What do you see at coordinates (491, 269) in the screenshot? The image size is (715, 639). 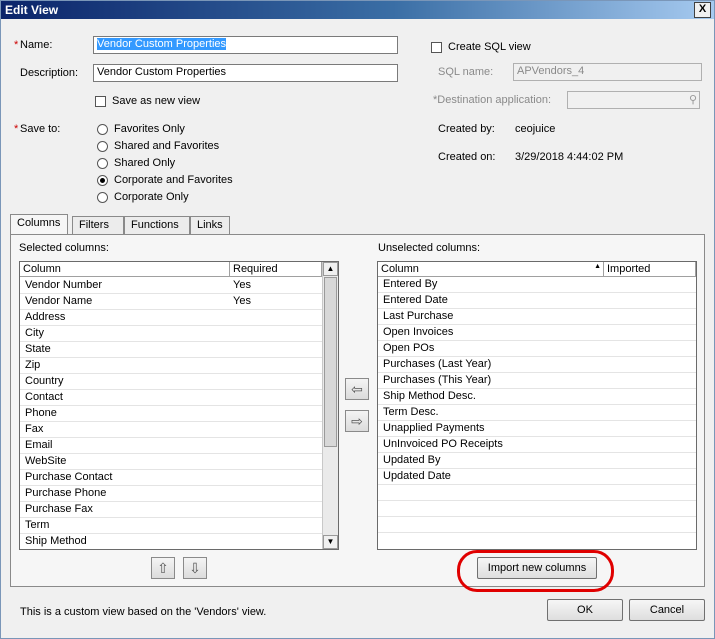 I see `column-header: Column ▲` at bounding box center [491, 269].